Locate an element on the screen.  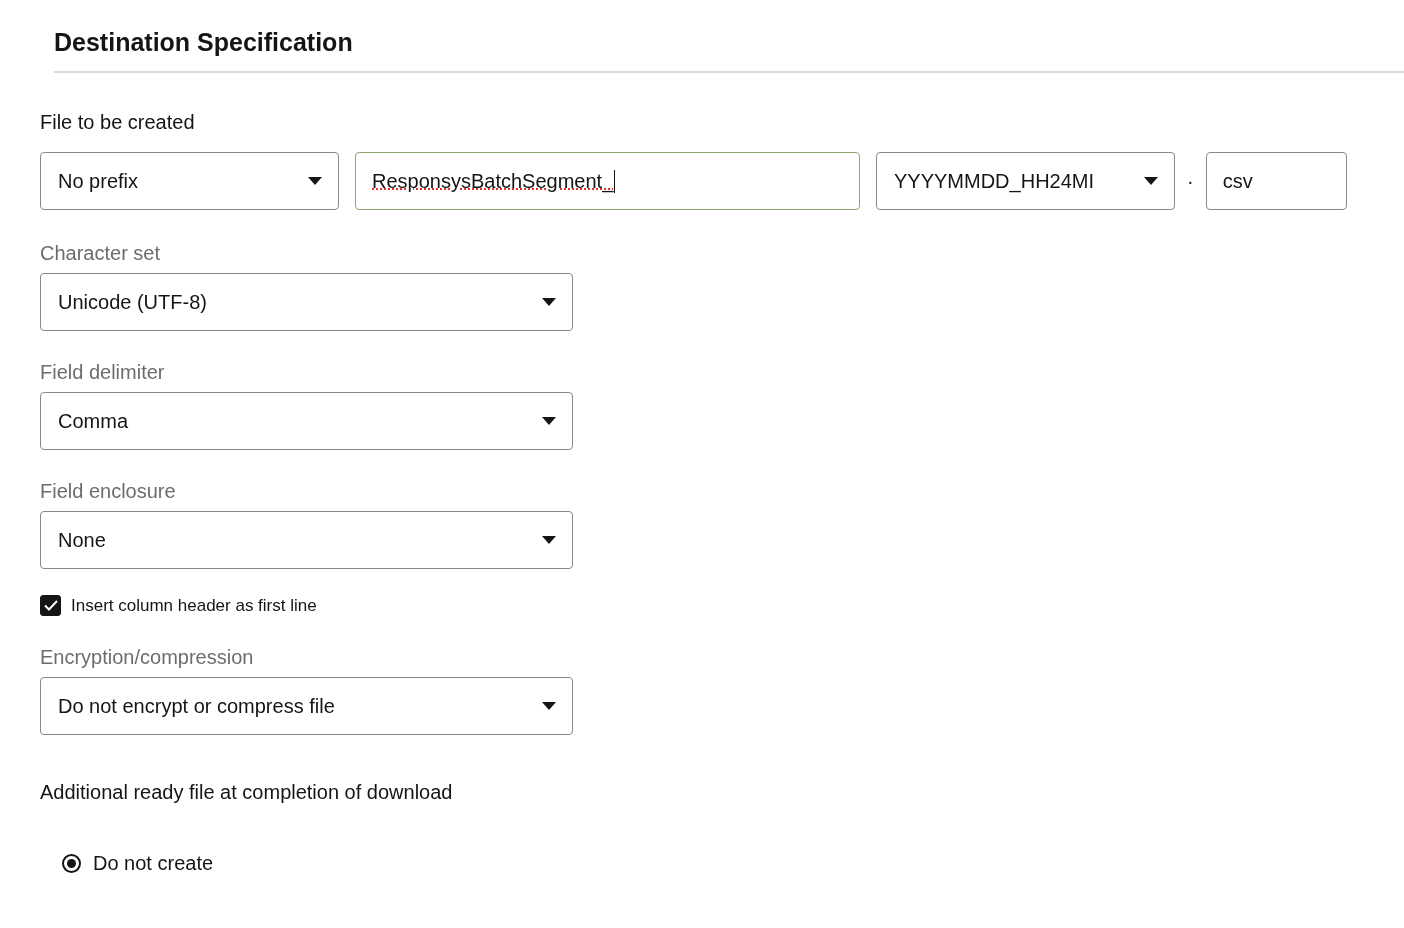
field-label: File to be created is located at coordinates (118, 122).